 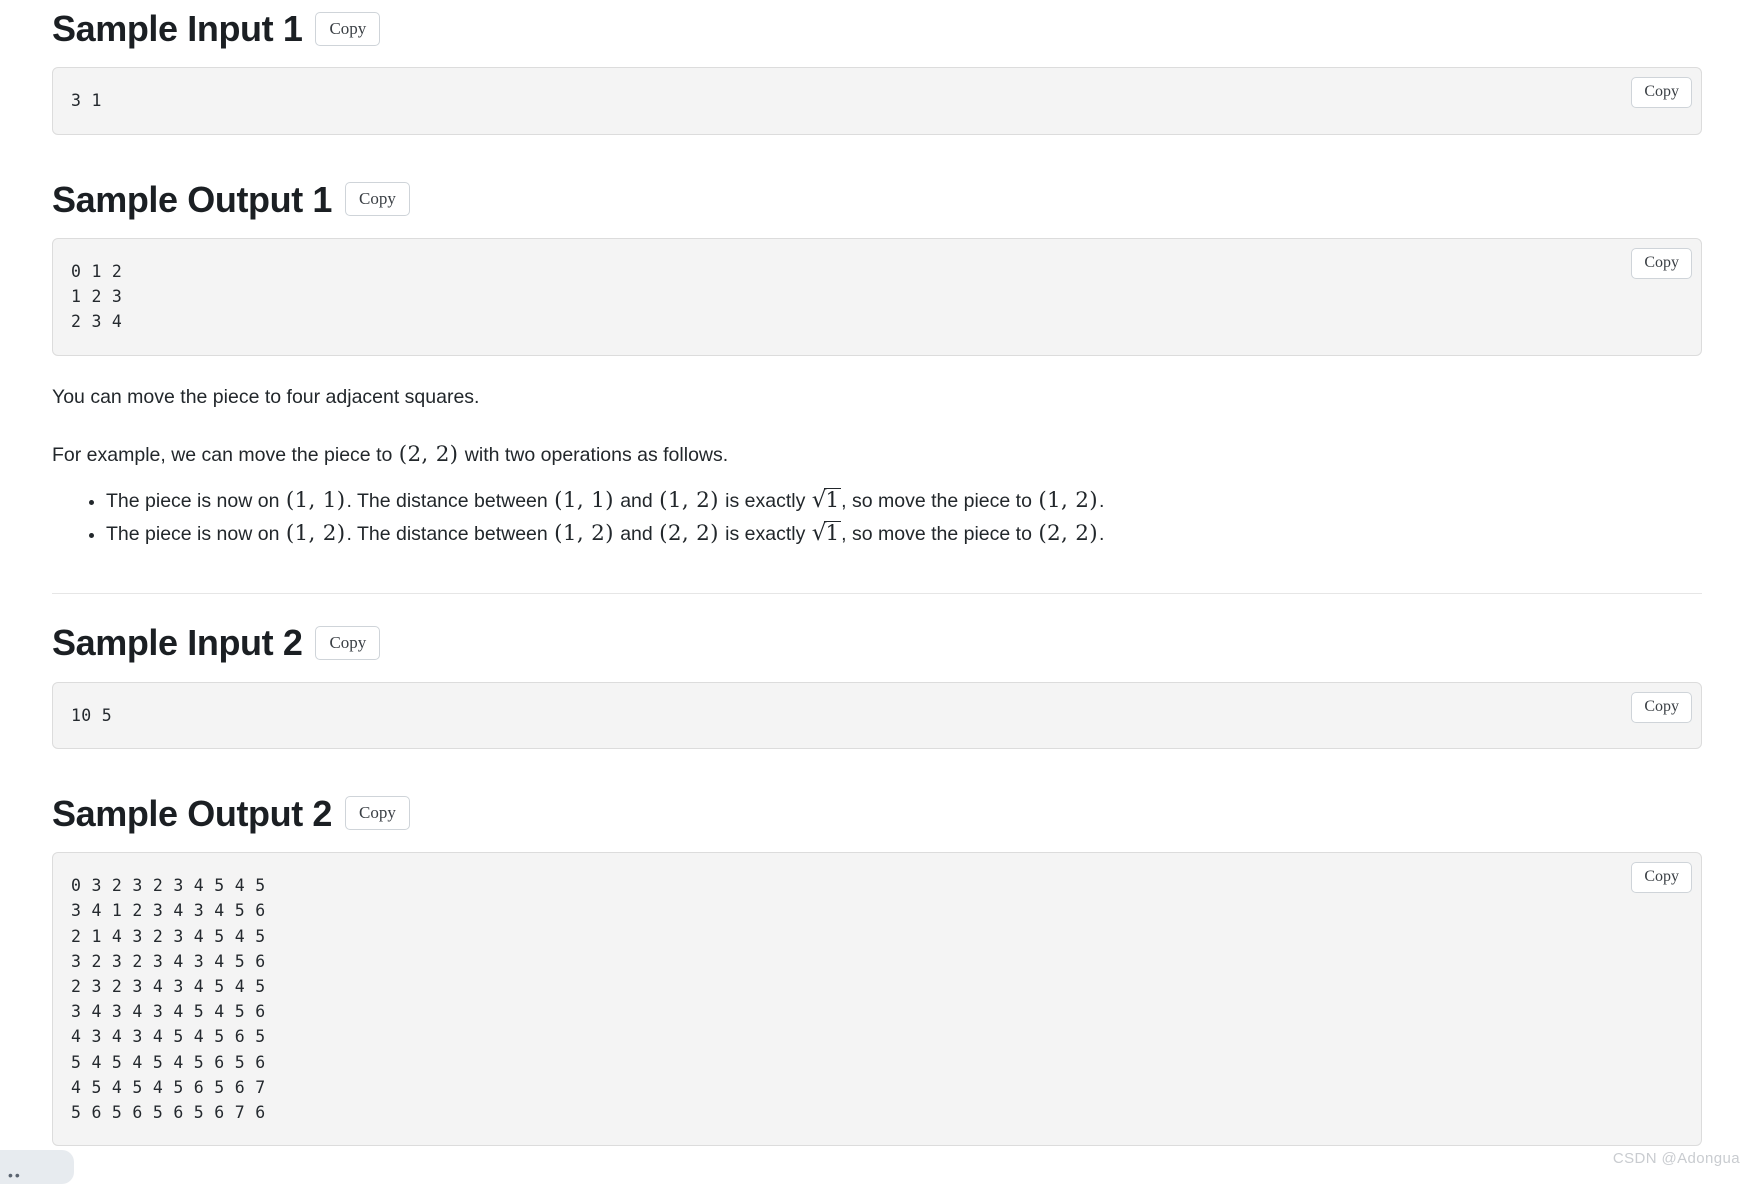 I want to click on section-header-sample-output-2: Sample Output 2 Copy, so click(x=877, y=813).